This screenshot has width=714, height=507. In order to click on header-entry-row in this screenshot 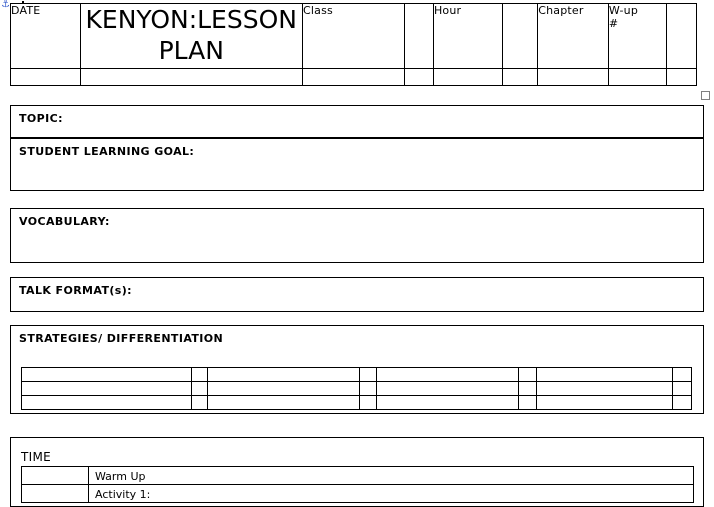, I will do `click(354, 77)`.